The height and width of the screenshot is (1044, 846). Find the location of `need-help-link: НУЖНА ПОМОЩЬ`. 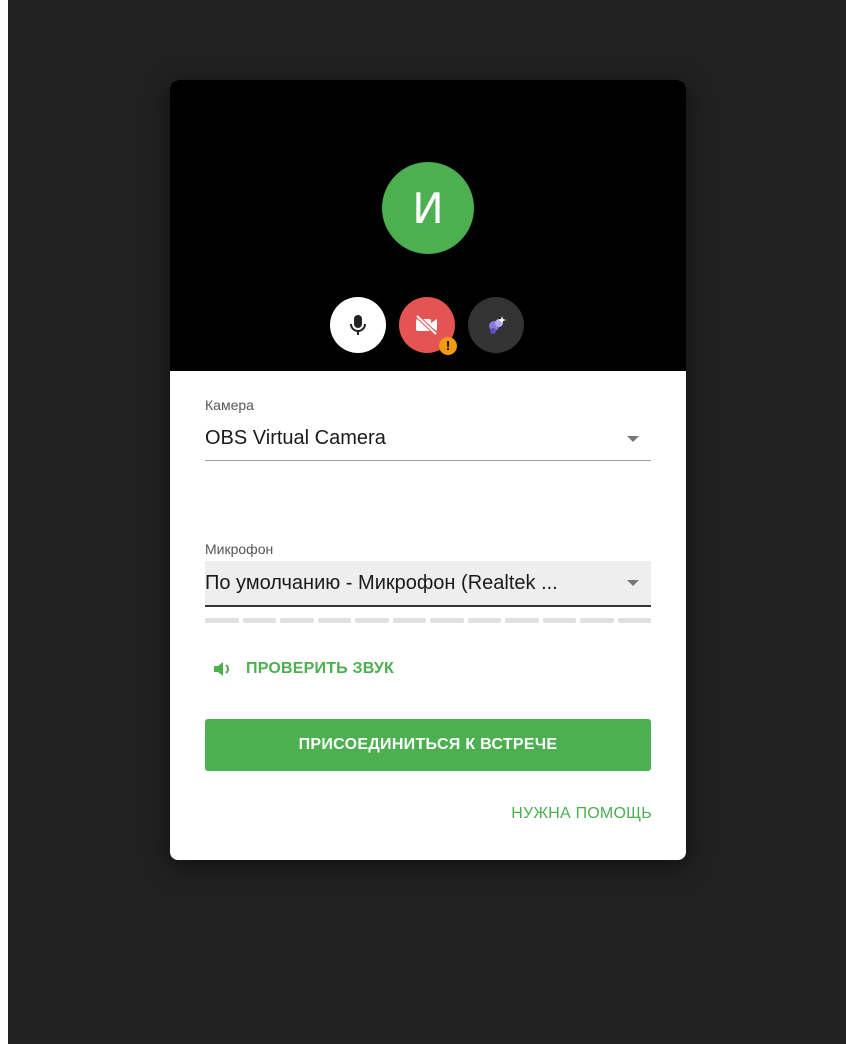

need-help-link: НУЖНА ПОМОЩЬ is located at coordinates (581, 814).